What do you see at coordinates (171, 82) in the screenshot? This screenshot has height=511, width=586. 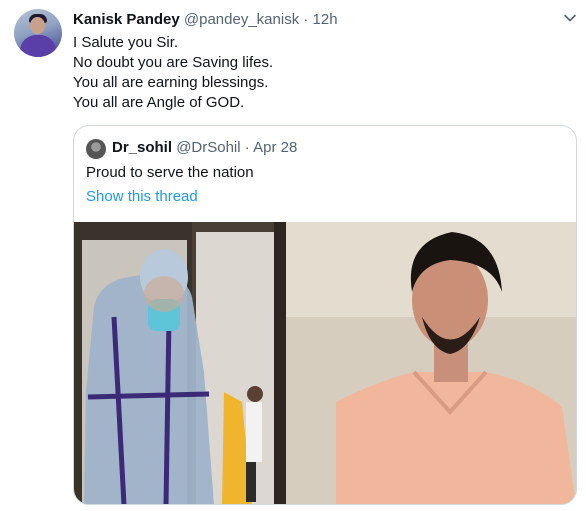 I see `tweet-text-line: You all are earning blessings.` at bounding box center [171, 82].